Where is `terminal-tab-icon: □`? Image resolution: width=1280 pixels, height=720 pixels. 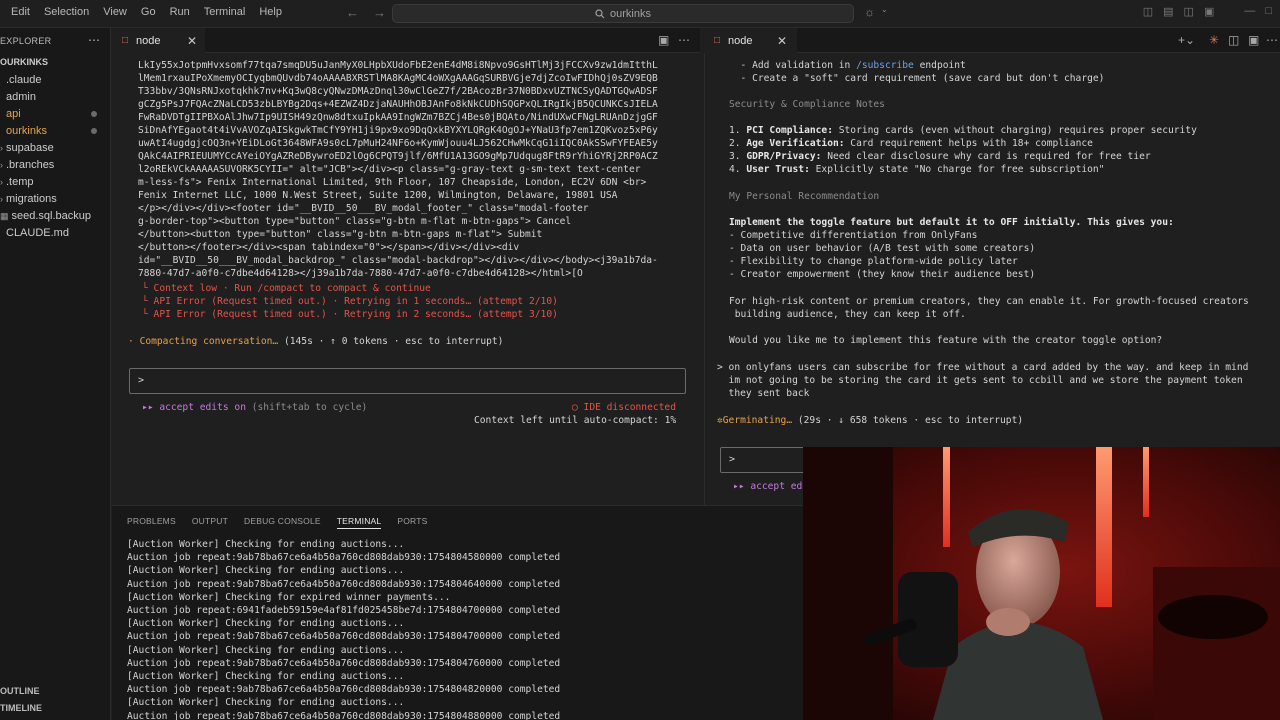 terminal-tab-icon: □ is located at coordinates (717, 40).